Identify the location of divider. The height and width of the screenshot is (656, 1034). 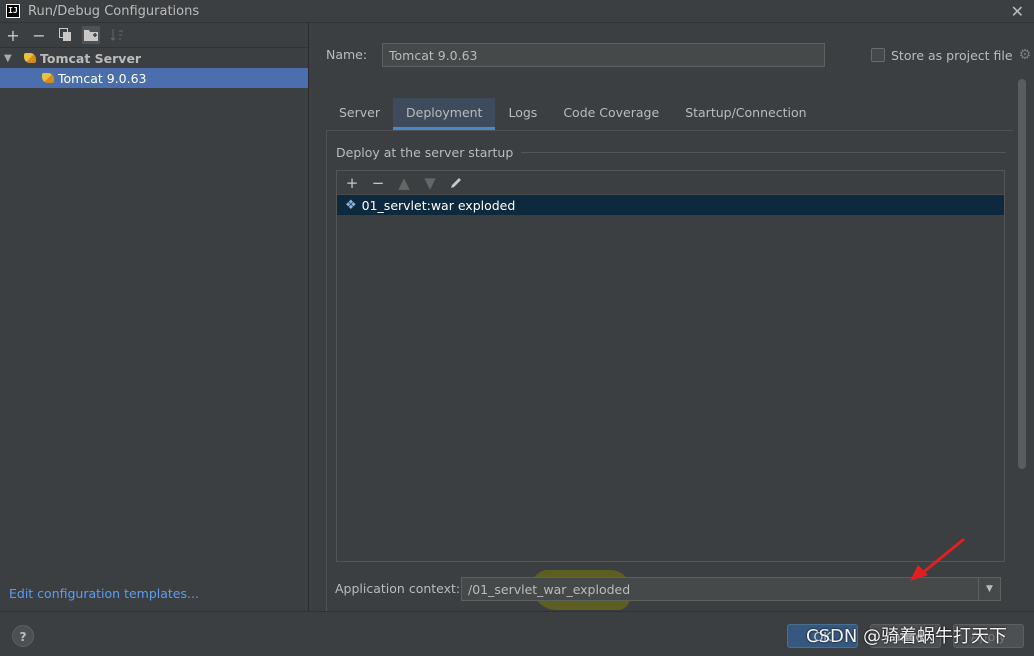
(763, 152).